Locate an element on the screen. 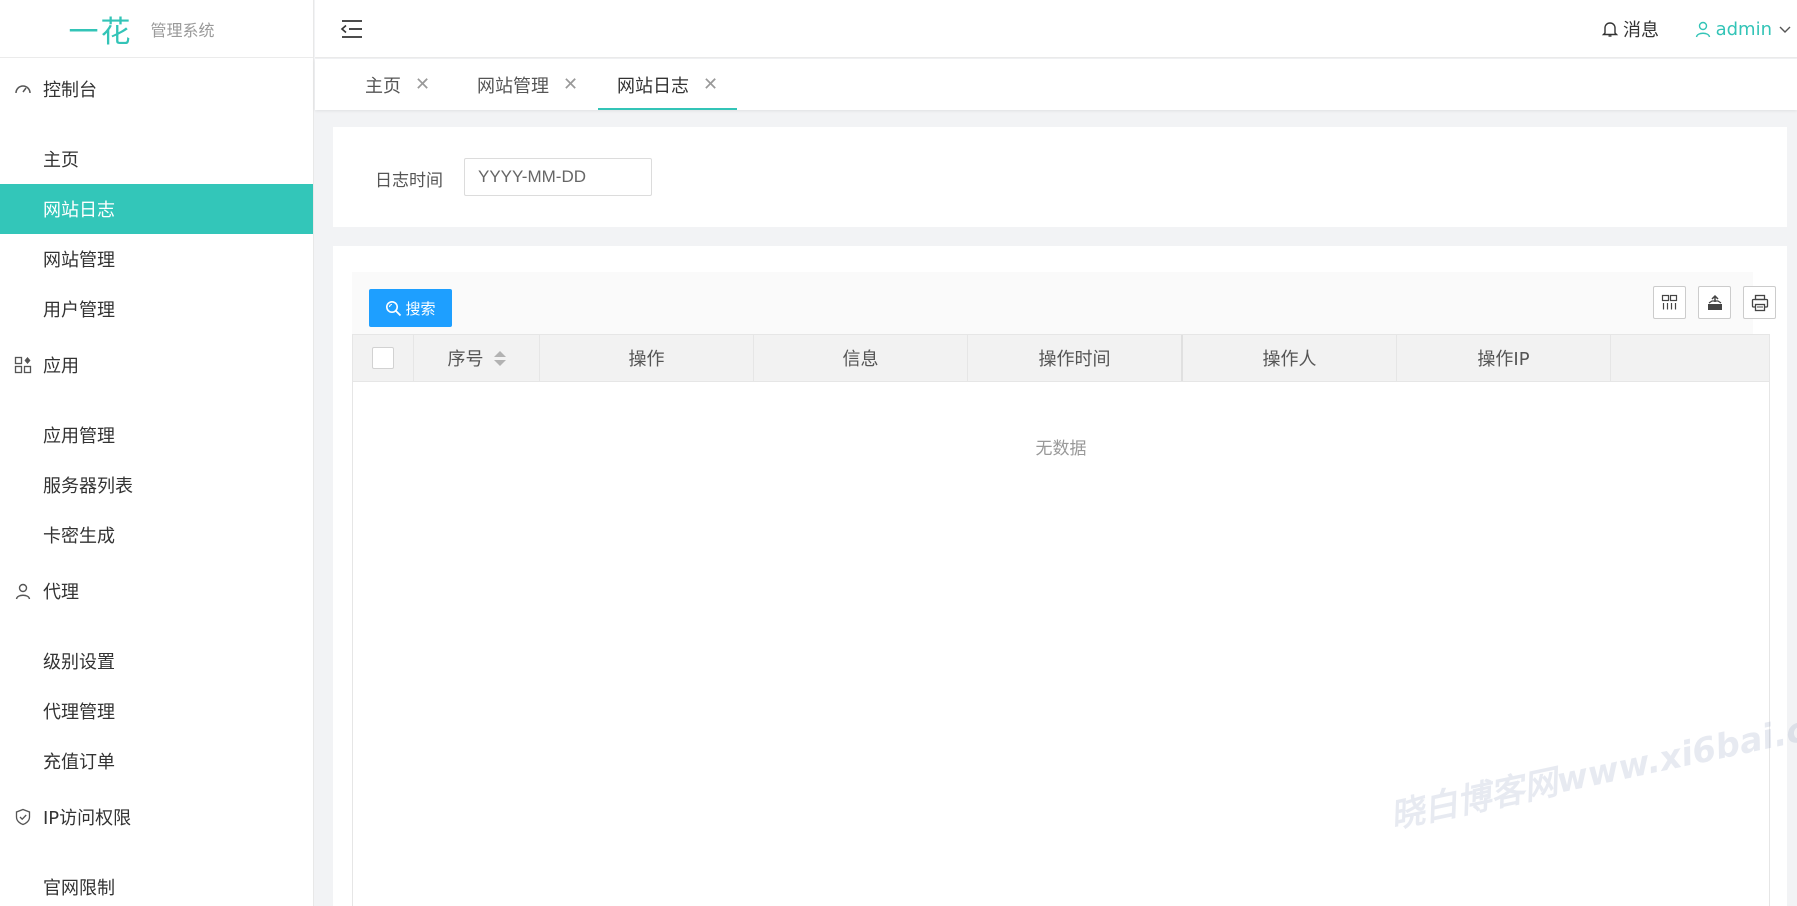 This screenshot has width=1797, height=906. column-header-index: 序号 is located at coordinates (477, 358).